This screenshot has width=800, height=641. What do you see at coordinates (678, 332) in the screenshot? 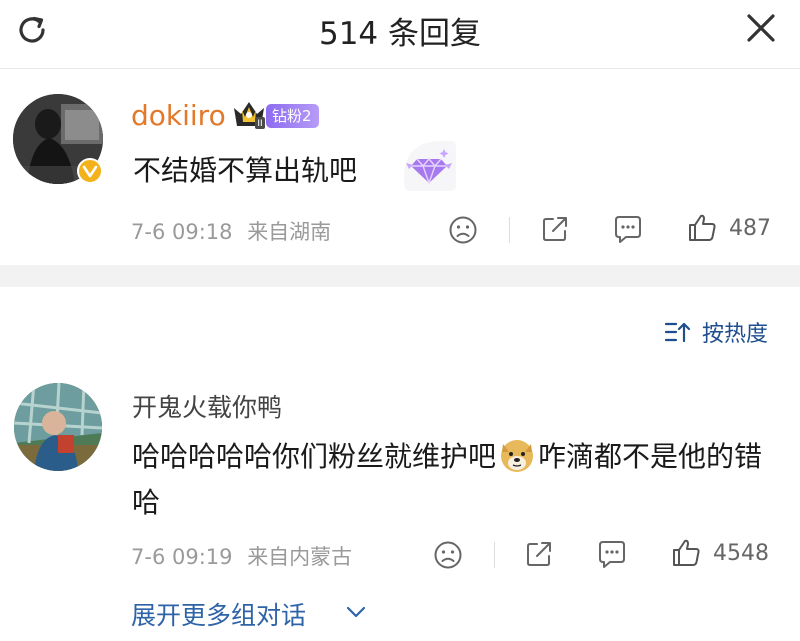
I see `sort-icon` at bounding box center [678, 332].